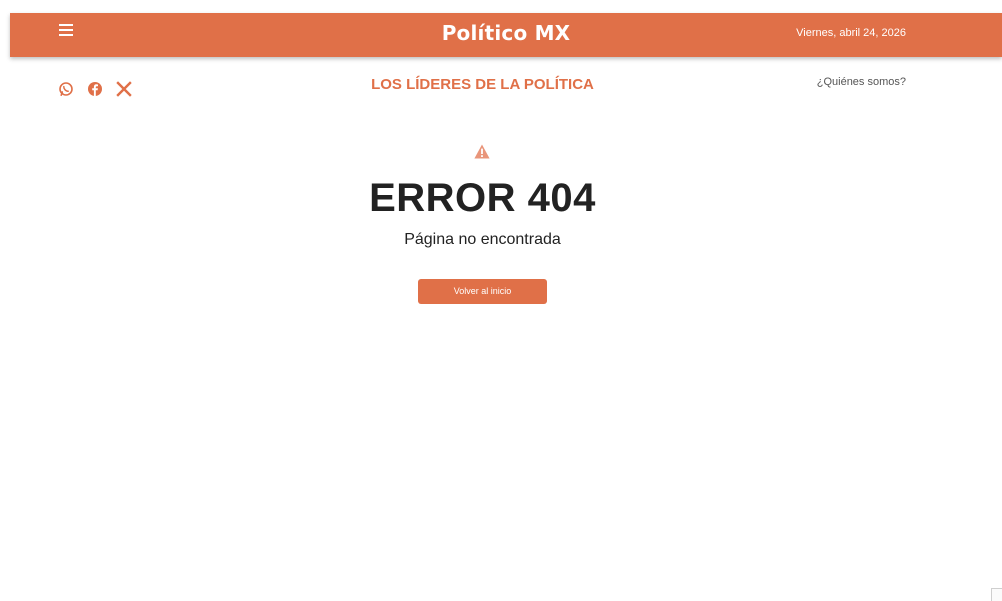 Image resolution: width=1002 pixels, height=601 pixels. What do you see at coordinates (851, 33) in the screenshot?
I see `current-date: Viernes, abril 24, 2026` at bounding box center [851, 33].